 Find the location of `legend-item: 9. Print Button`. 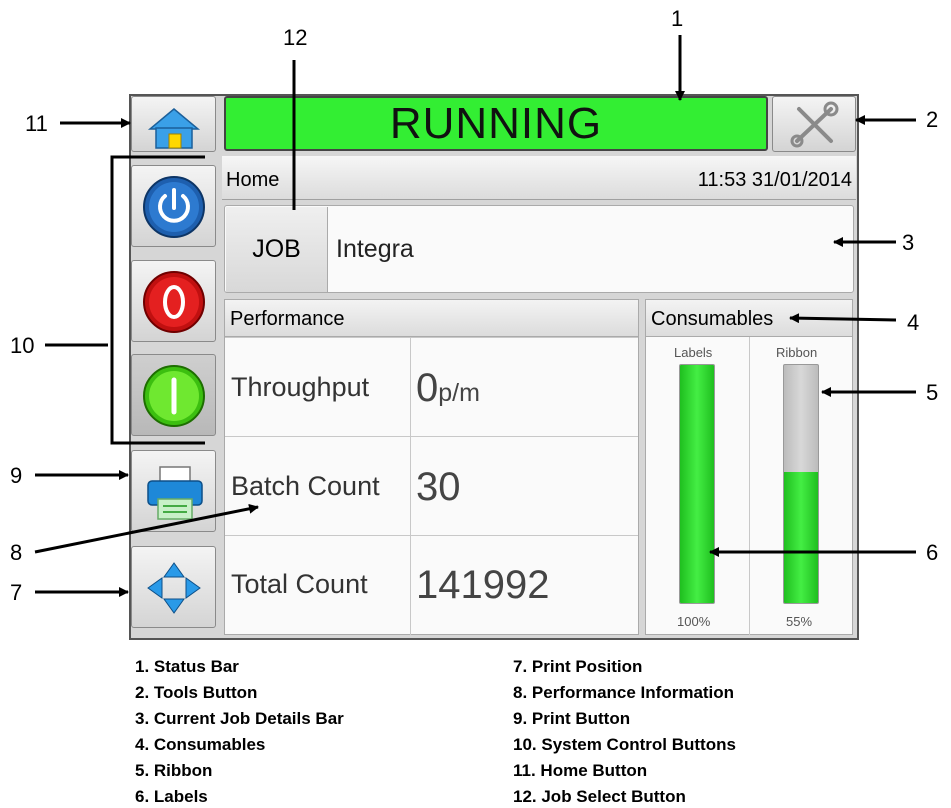

legend-item: 9. Print Button is located at coordinates (572, 718).